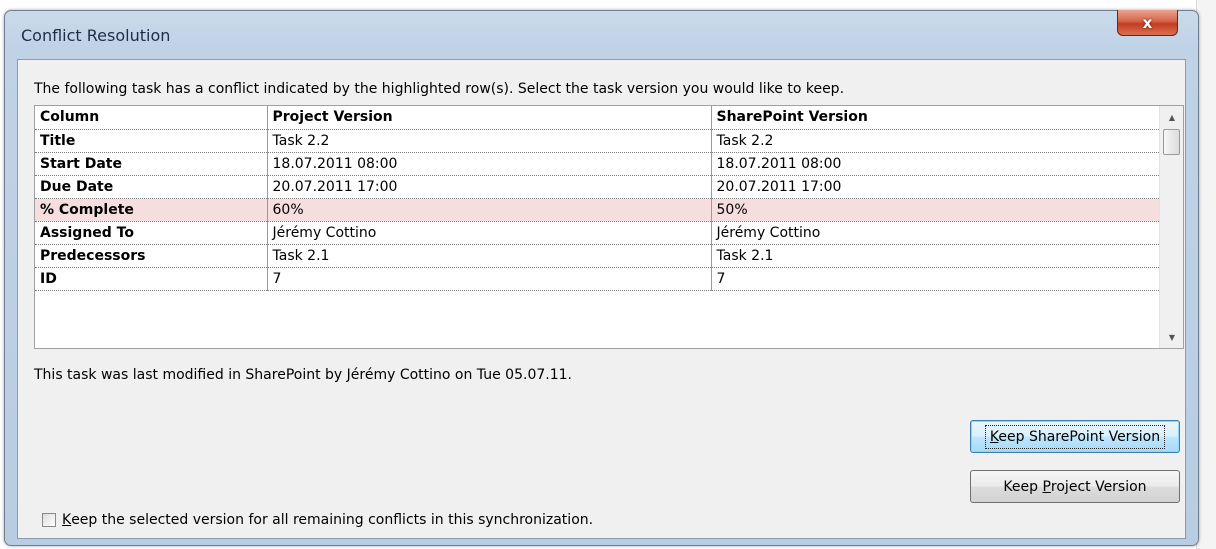 The width and height of the screenshot is (1216, 549). Describe the element at coordinates (489, 210) in the screenshot. I see `cell-project-version: 60%` at that location.